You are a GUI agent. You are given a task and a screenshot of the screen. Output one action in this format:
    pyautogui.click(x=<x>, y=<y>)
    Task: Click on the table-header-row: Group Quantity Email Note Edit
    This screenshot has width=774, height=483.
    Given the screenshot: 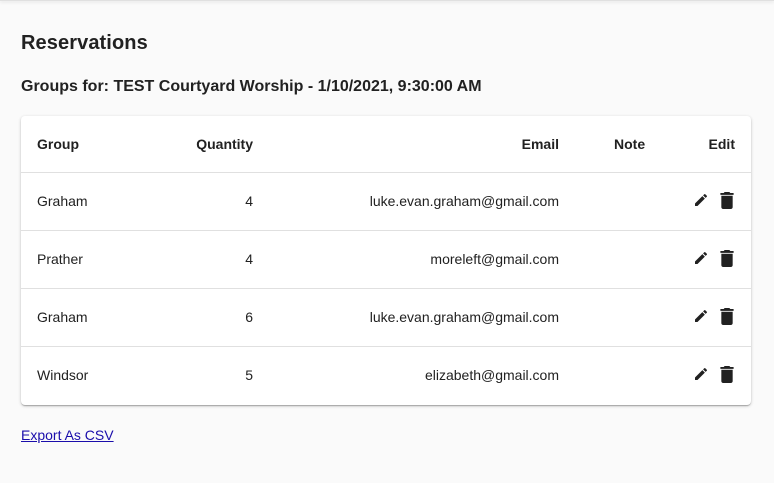 What is the action you would take?
    pyautogui.click(x=386, y=144)
    